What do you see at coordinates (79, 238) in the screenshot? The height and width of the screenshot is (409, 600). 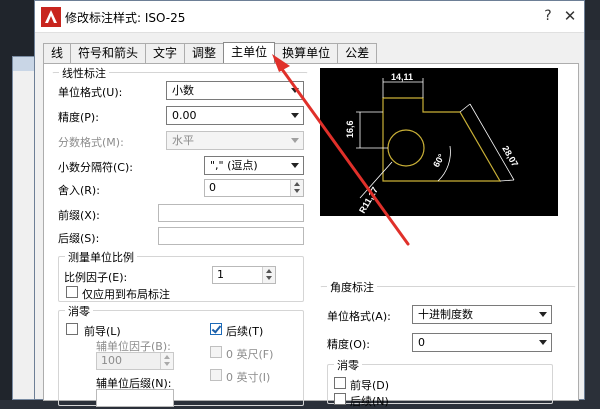 I see `suffix-label: 后缀(S):` at bounding box center [79, 238].